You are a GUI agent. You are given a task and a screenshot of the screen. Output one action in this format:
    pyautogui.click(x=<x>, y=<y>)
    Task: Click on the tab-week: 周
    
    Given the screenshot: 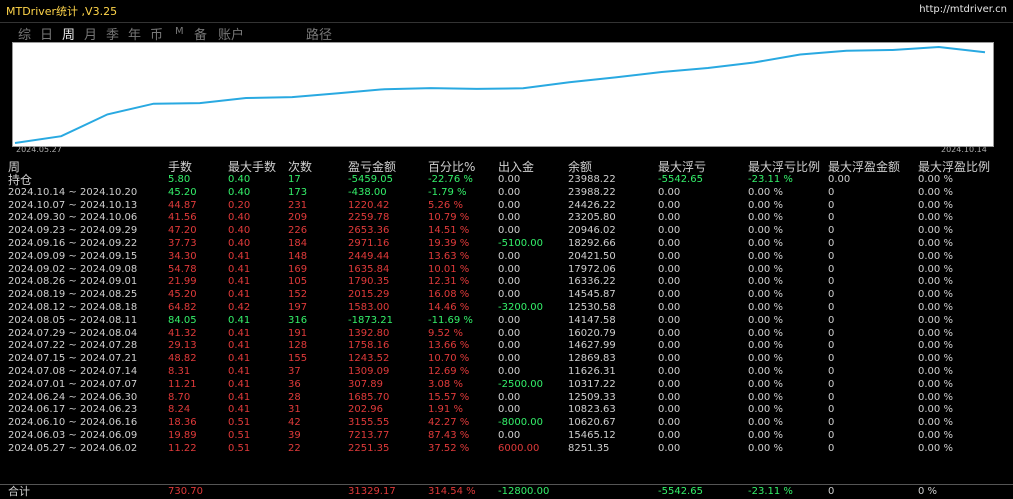 What is the action you would take?
    pyautogui.click(x=68, y=33)
    